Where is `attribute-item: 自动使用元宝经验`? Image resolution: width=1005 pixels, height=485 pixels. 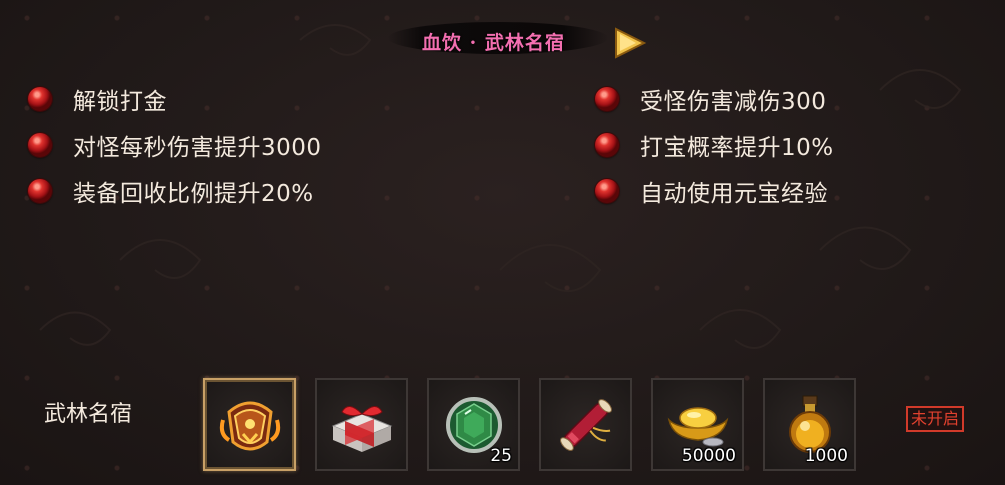 attribute-item: 自动使用元宝经验 is located at coordinates (711, 191).